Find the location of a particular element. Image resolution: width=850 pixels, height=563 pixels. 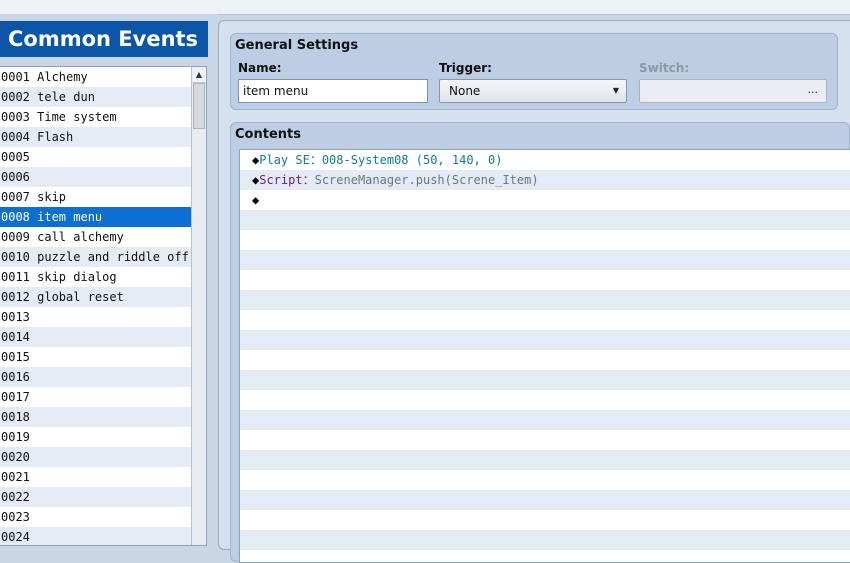

event-list-item: 0003 Time system is located at coordinates (95, 117).